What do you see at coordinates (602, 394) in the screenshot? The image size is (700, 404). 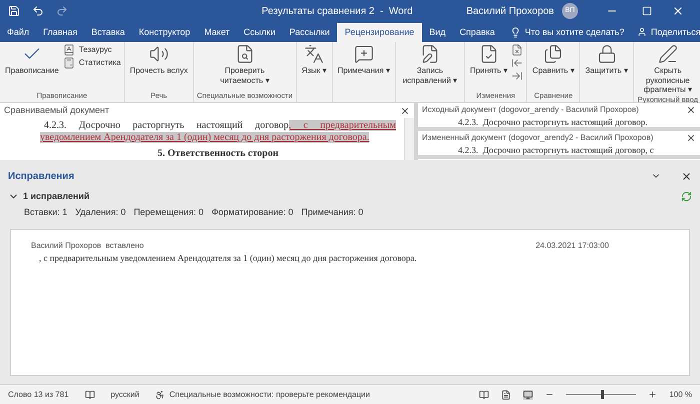 I see `zoom-thumb` at bounding box center [602, 394].